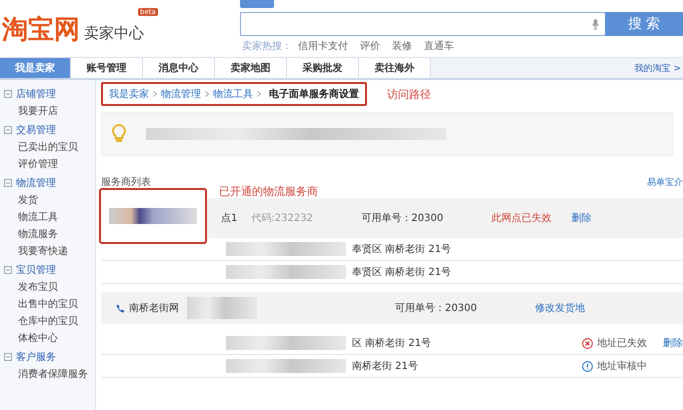 The image size is (683, 410). I want to click on sidebar-section-title: 客户服务, so click(36, 357).